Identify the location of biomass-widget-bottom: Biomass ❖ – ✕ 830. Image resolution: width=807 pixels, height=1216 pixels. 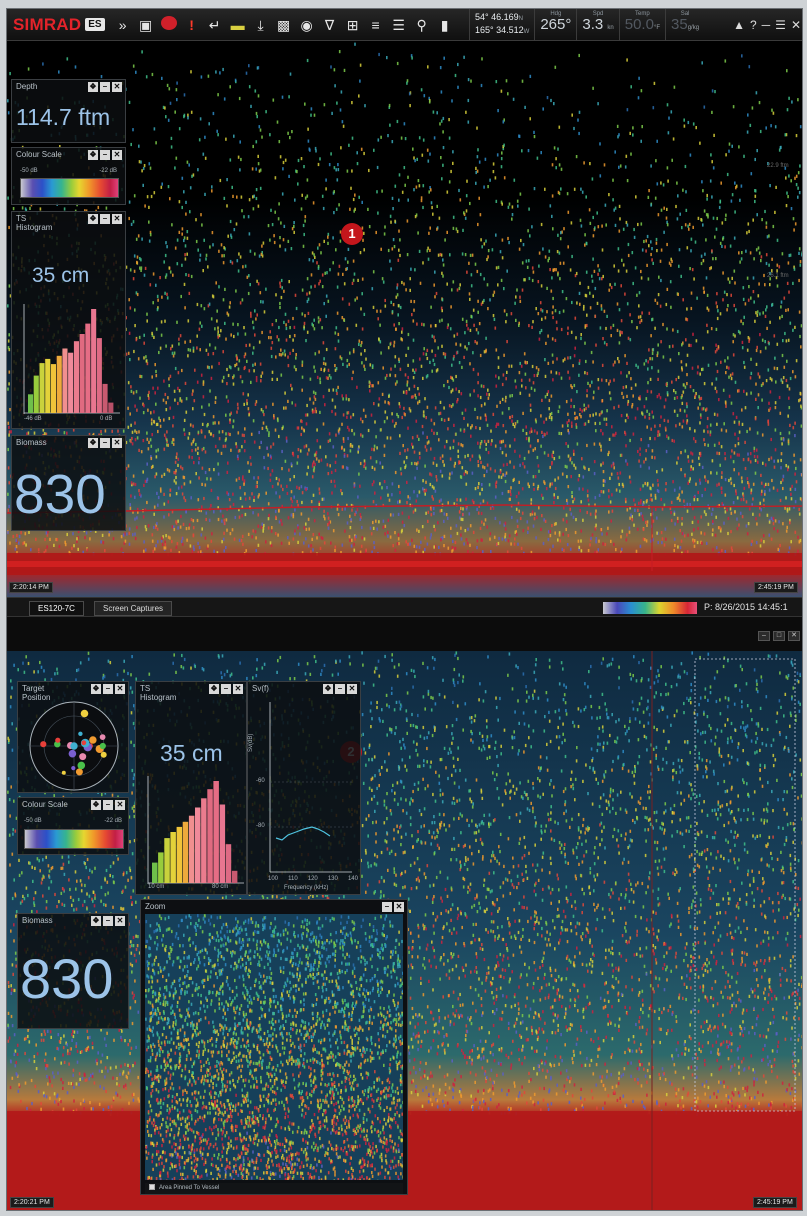
(73, 971).